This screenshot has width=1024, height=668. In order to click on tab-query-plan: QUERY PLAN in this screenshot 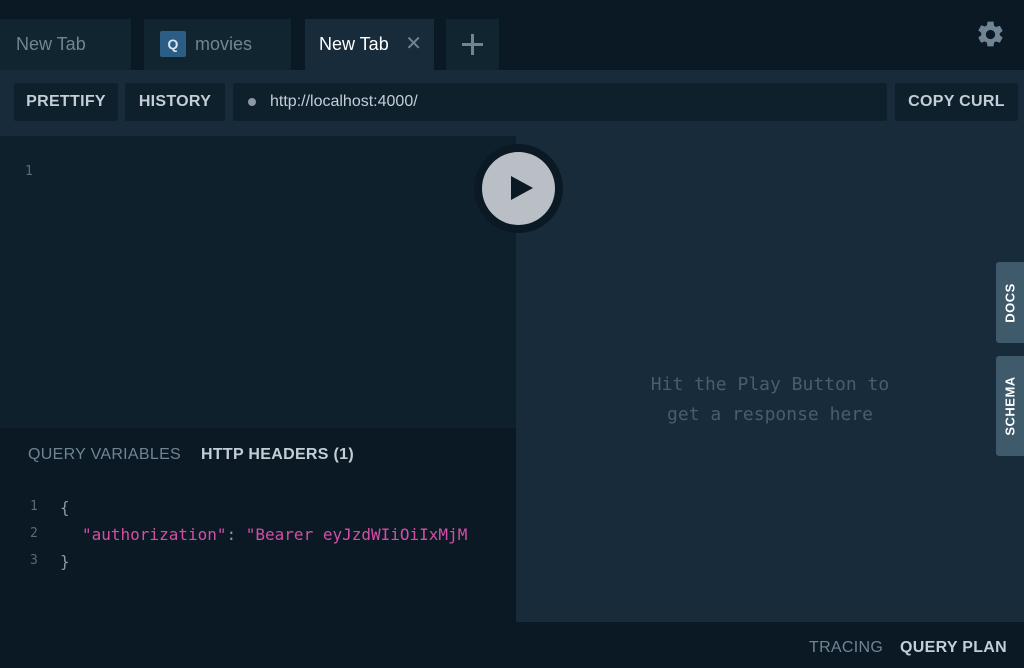, I will do `click(953, 648)`.